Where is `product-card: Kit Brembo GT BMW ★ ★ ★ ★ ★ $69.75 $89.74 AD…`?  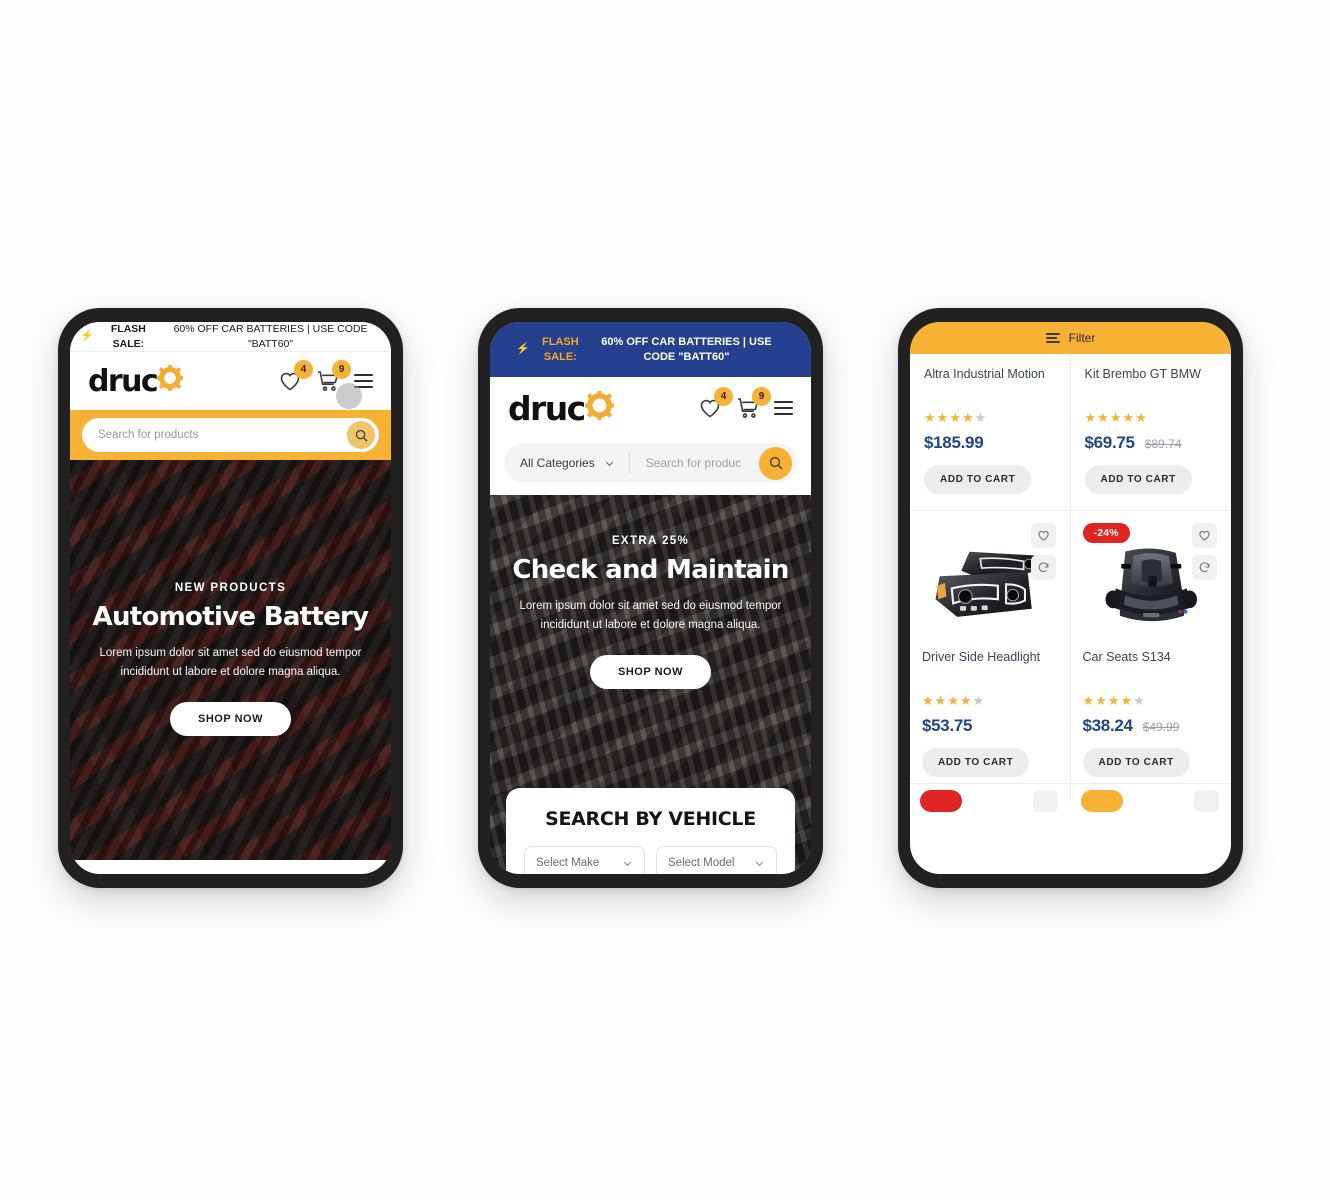 product-card: Kit Brembo GT BMW ★ ★ ★ ★ ★ $69.75 $89.74 AD… is located at coordinates (1150, 432).